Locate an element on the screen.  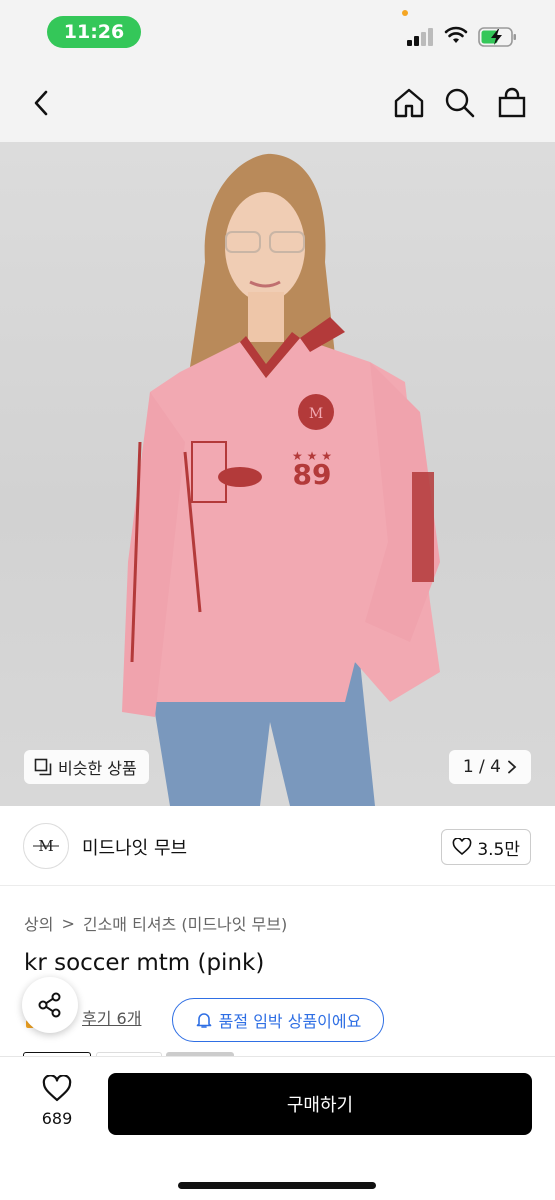
bottom-action-bar: 689 구매하기 is located at coordinates (277, 1128).